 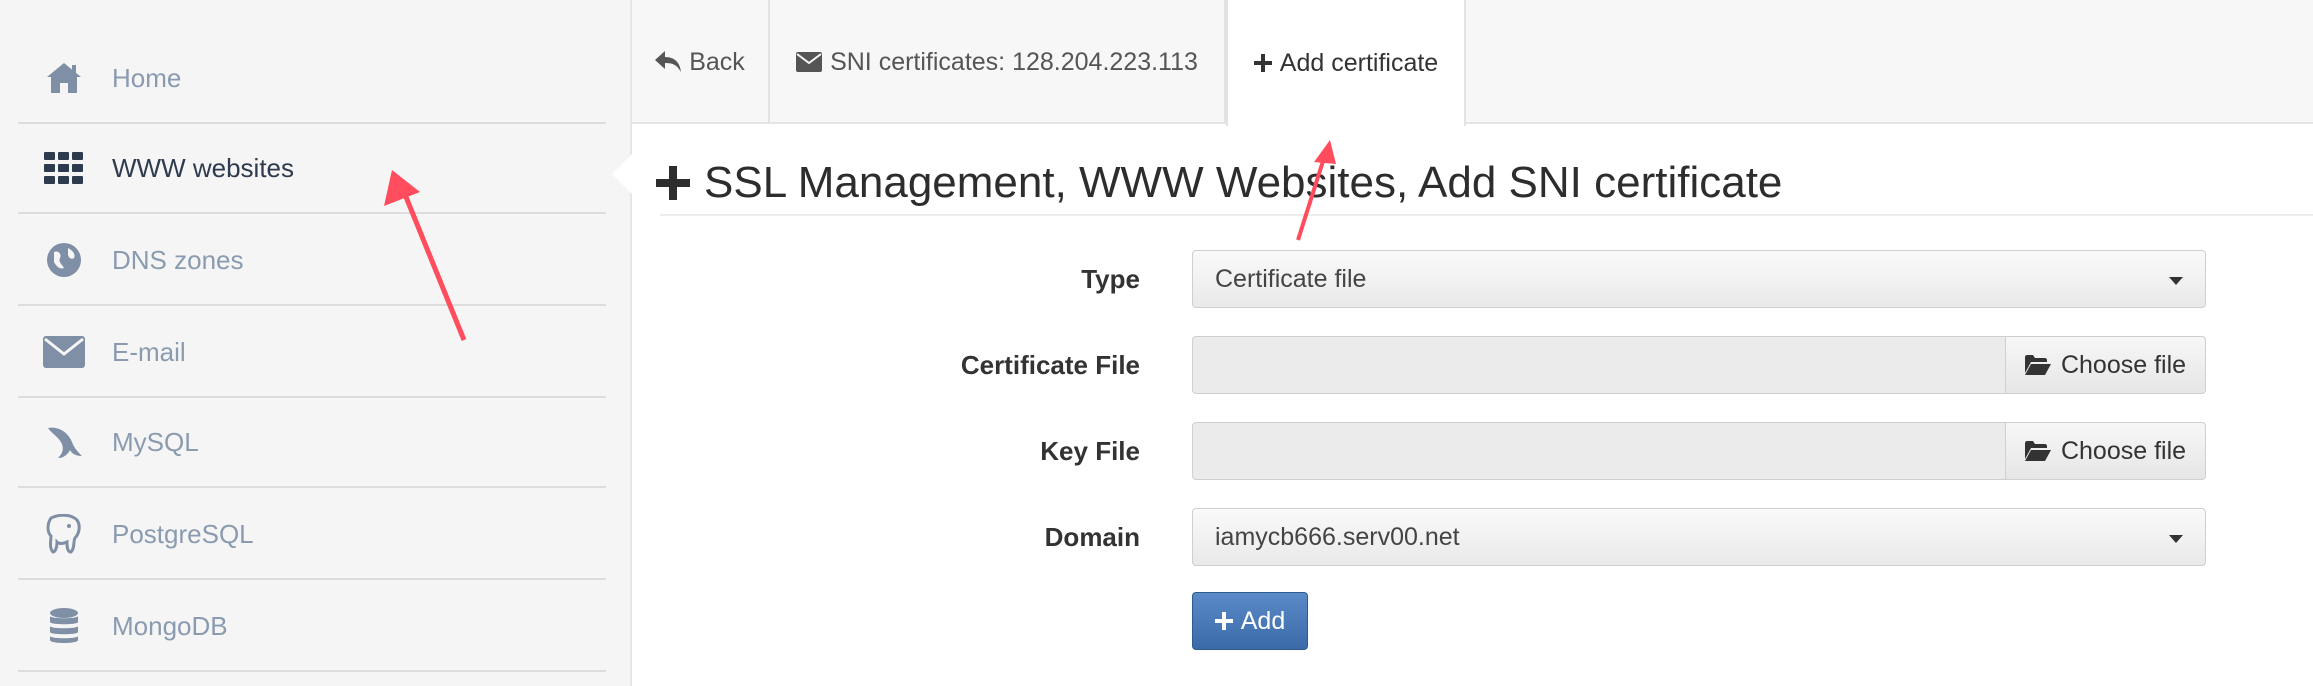 What do you see at coordinates (64, 168) in the screenshot?
I see `grid-icon` at bounding box center [64, 168].